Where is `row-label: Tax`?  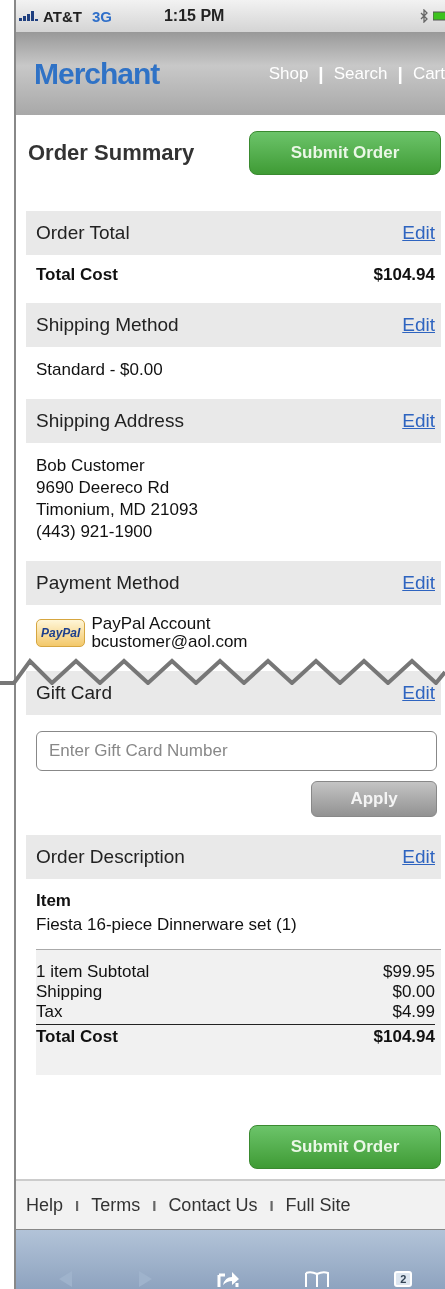
row-label: Tax is located at coordinates (49, 1012).